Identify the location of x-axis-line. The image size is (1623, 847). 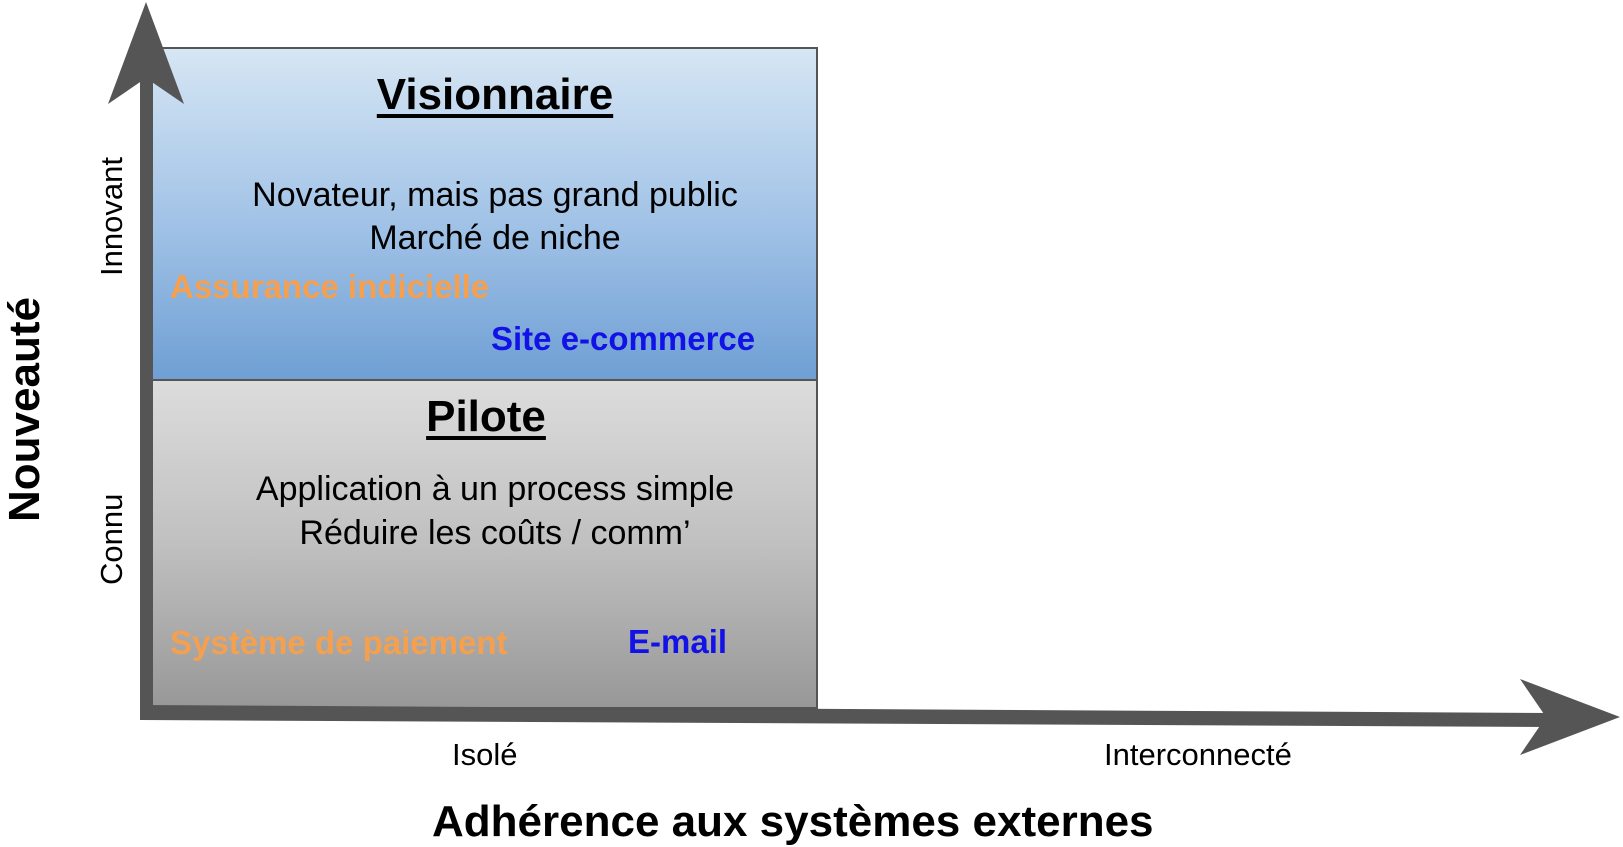
(845, 716).